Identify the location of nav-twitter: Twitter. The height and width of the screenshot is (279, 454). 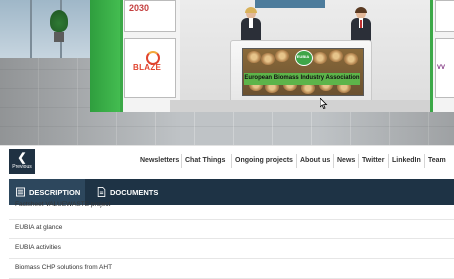
(373, 160).